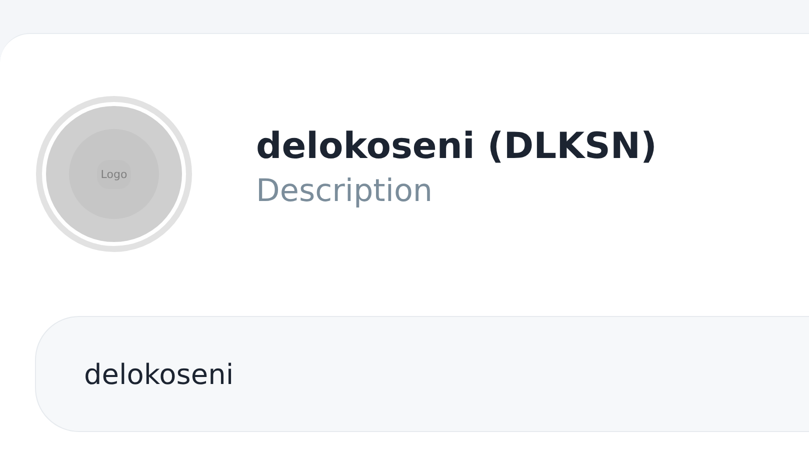 Image resolution: width=809 pixels, height=454 pixels. Describe the element at coordinates (456, 146) in the screenshot. I see `token-name: delokoseni (DLKSN)` at that location.